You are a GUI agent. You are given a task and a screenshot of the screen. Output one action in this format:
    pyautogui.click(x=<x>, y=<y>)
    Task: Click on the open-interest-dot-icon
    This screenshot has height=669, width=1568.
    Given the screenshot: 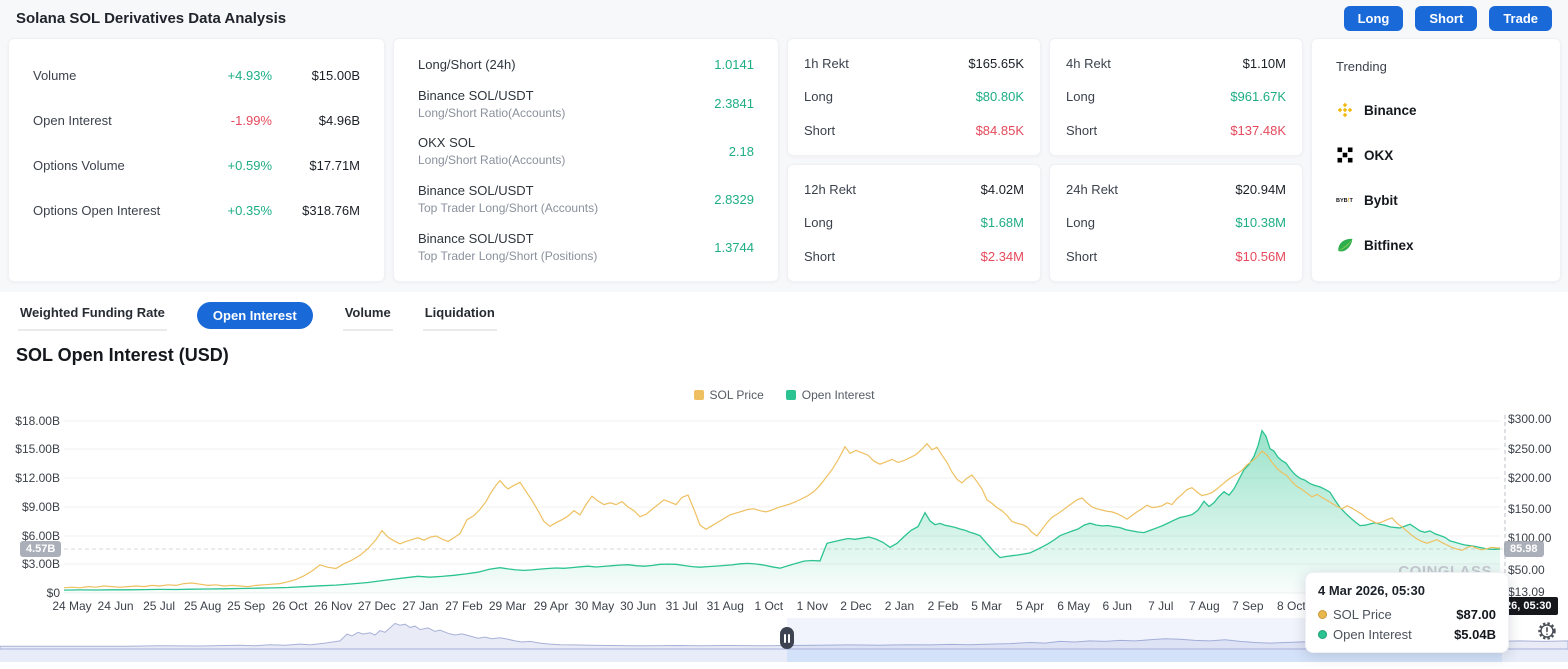 What is the action you would take?
    pyautogui.click(x=1322, y=634)
    